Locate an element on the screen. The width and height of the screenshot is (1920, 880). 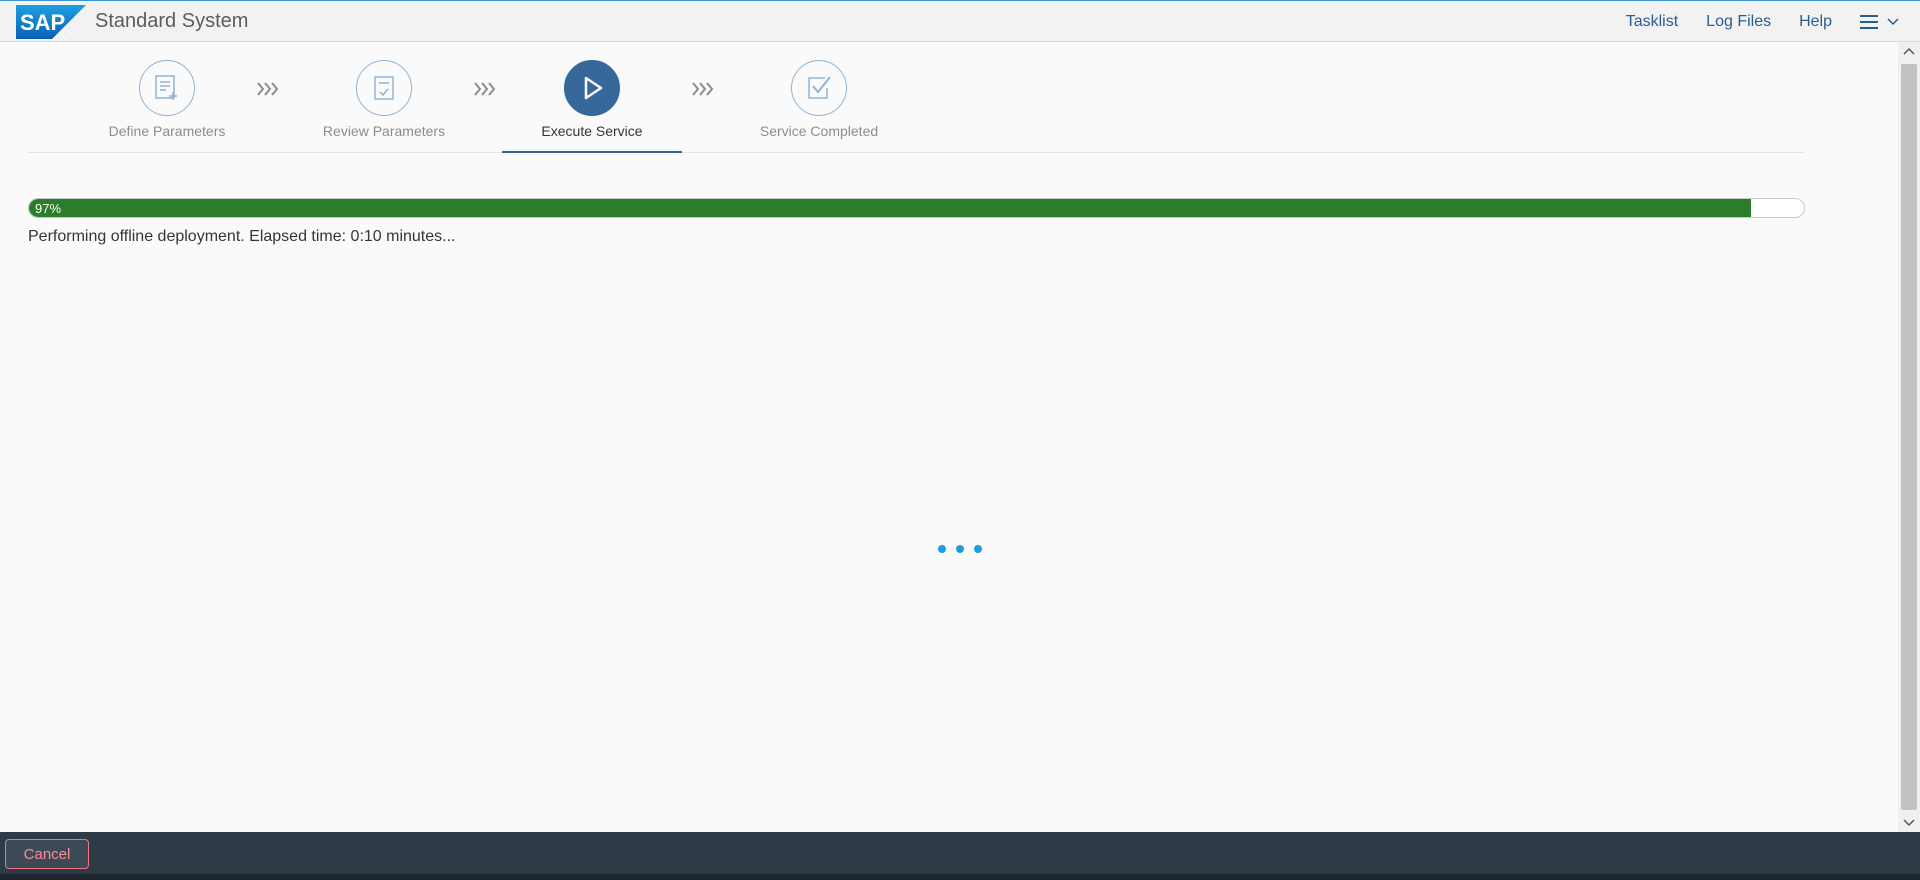
step-label: Review Parameters is located at coordinates (384, 131).